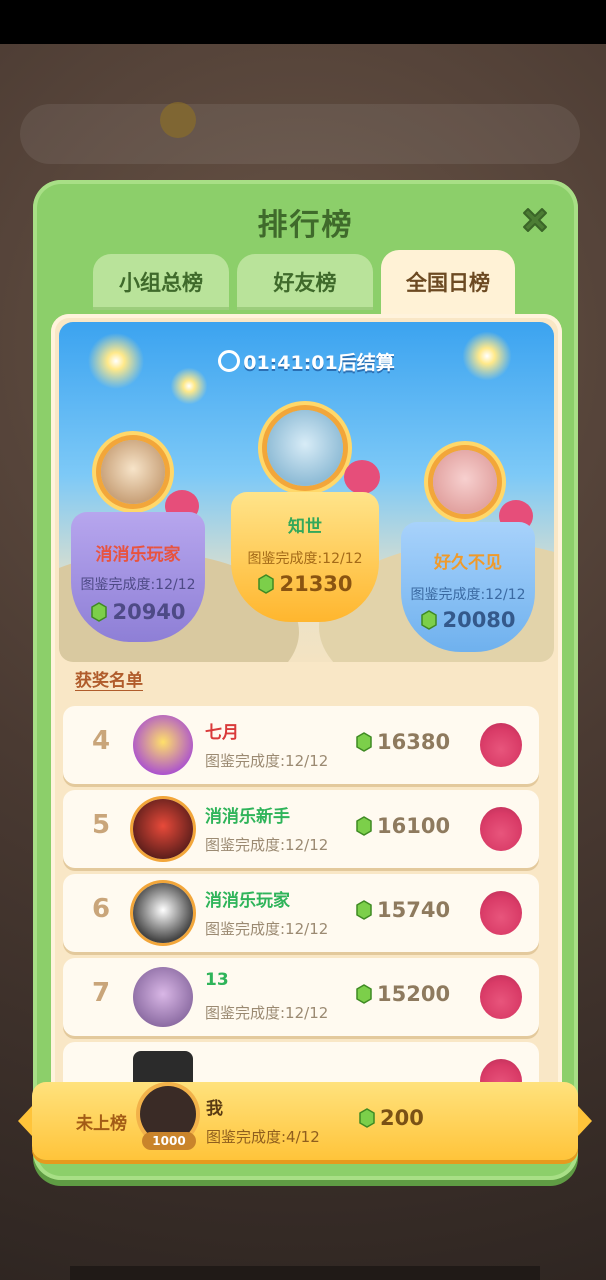  I want to click on status-bar, so click(303, 22).